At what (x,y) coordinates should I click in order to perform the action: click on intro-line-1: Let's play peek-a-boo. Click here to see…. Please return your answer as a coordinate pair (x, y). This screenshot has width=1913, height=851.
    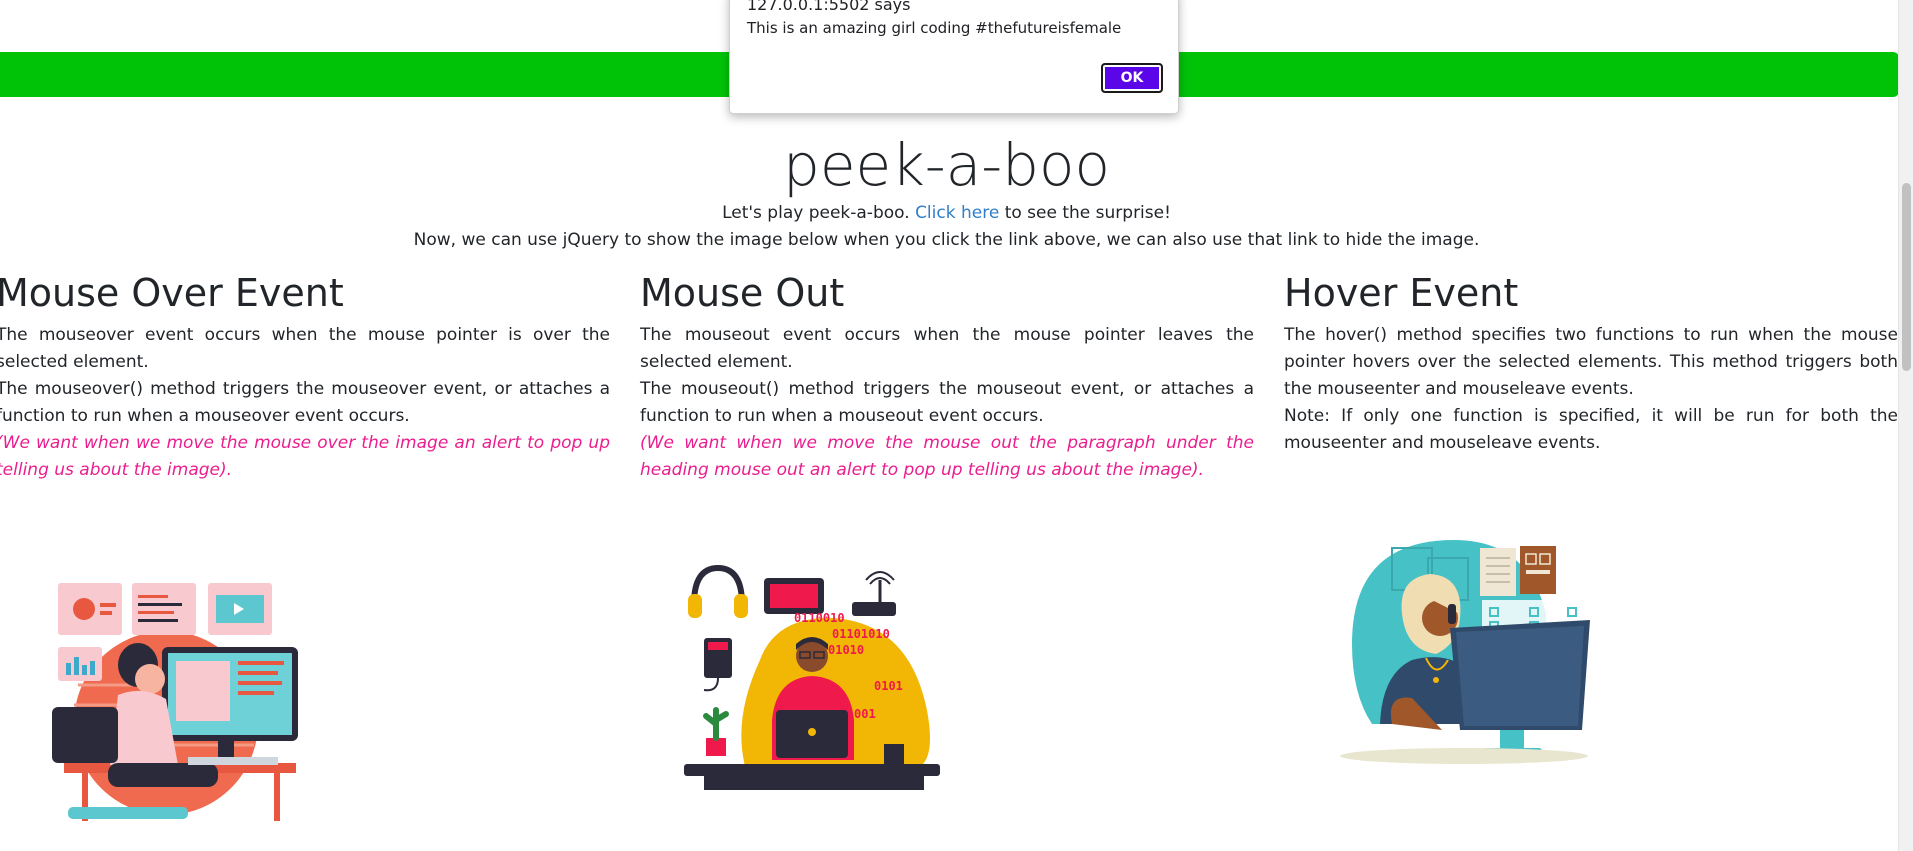
    Looking at the image, I should click on (946, 213).